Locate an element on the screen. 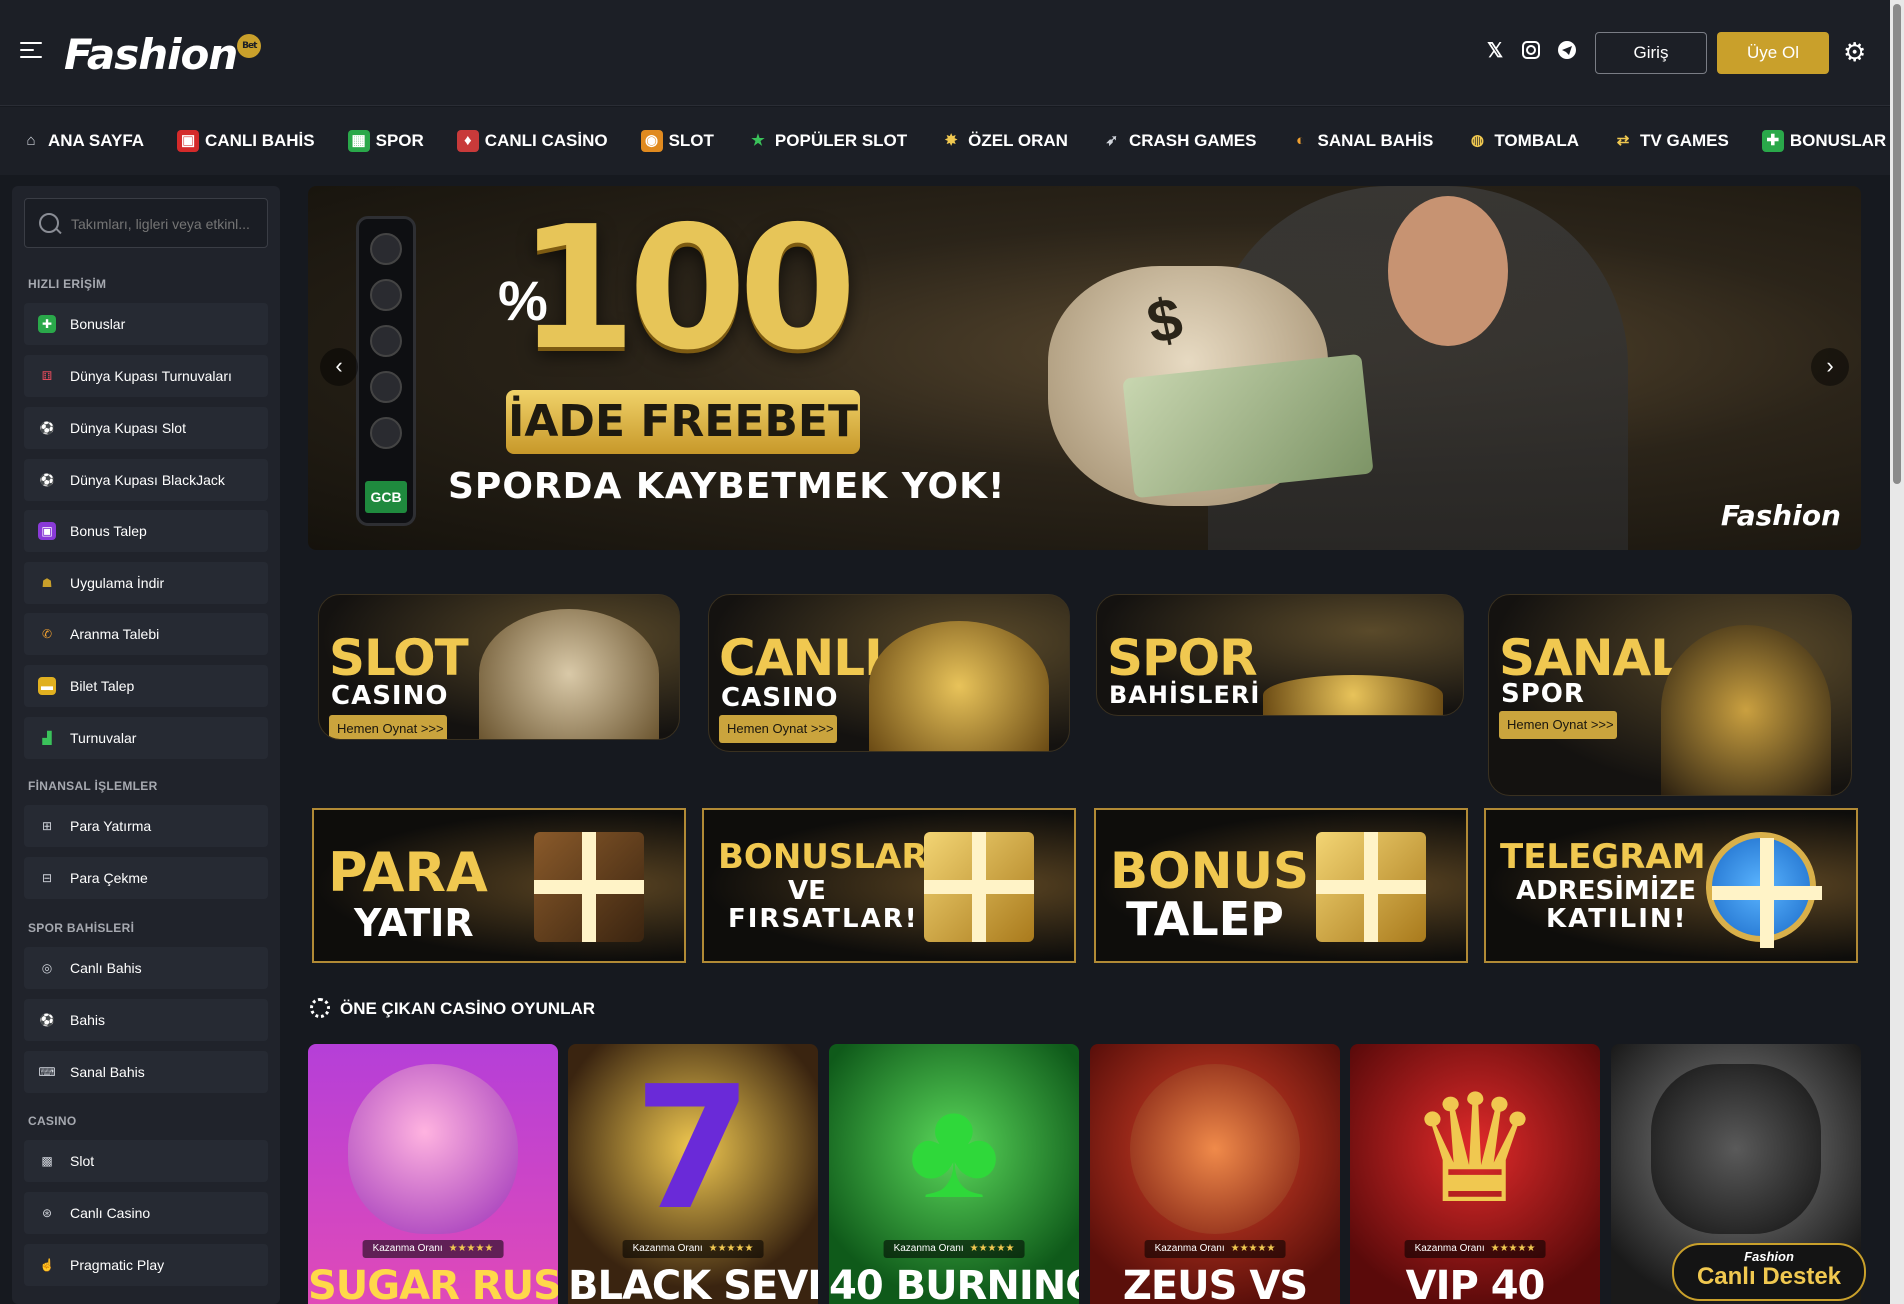 This screenshot has height=1304, width=1904. category-card-slot-casino: SLOT CASINO Hemen Oynat >>> is located at coordinates (499, 667).